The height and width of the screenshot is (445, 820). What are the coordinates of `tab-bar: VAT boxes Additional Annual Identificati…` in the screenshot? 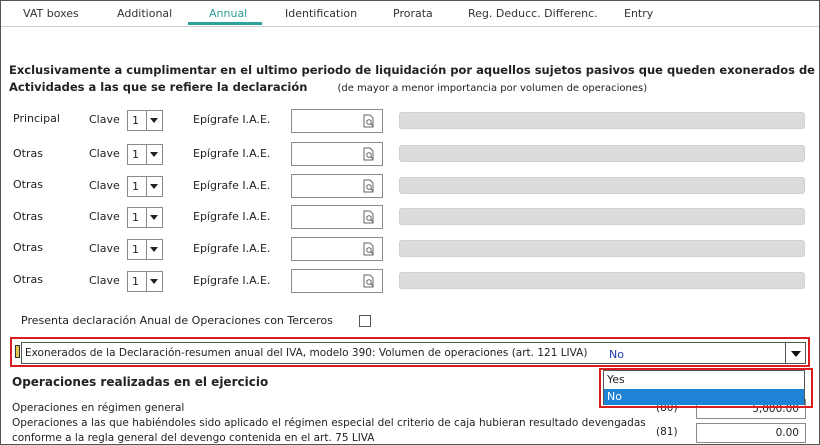 It's located at (410, 14).